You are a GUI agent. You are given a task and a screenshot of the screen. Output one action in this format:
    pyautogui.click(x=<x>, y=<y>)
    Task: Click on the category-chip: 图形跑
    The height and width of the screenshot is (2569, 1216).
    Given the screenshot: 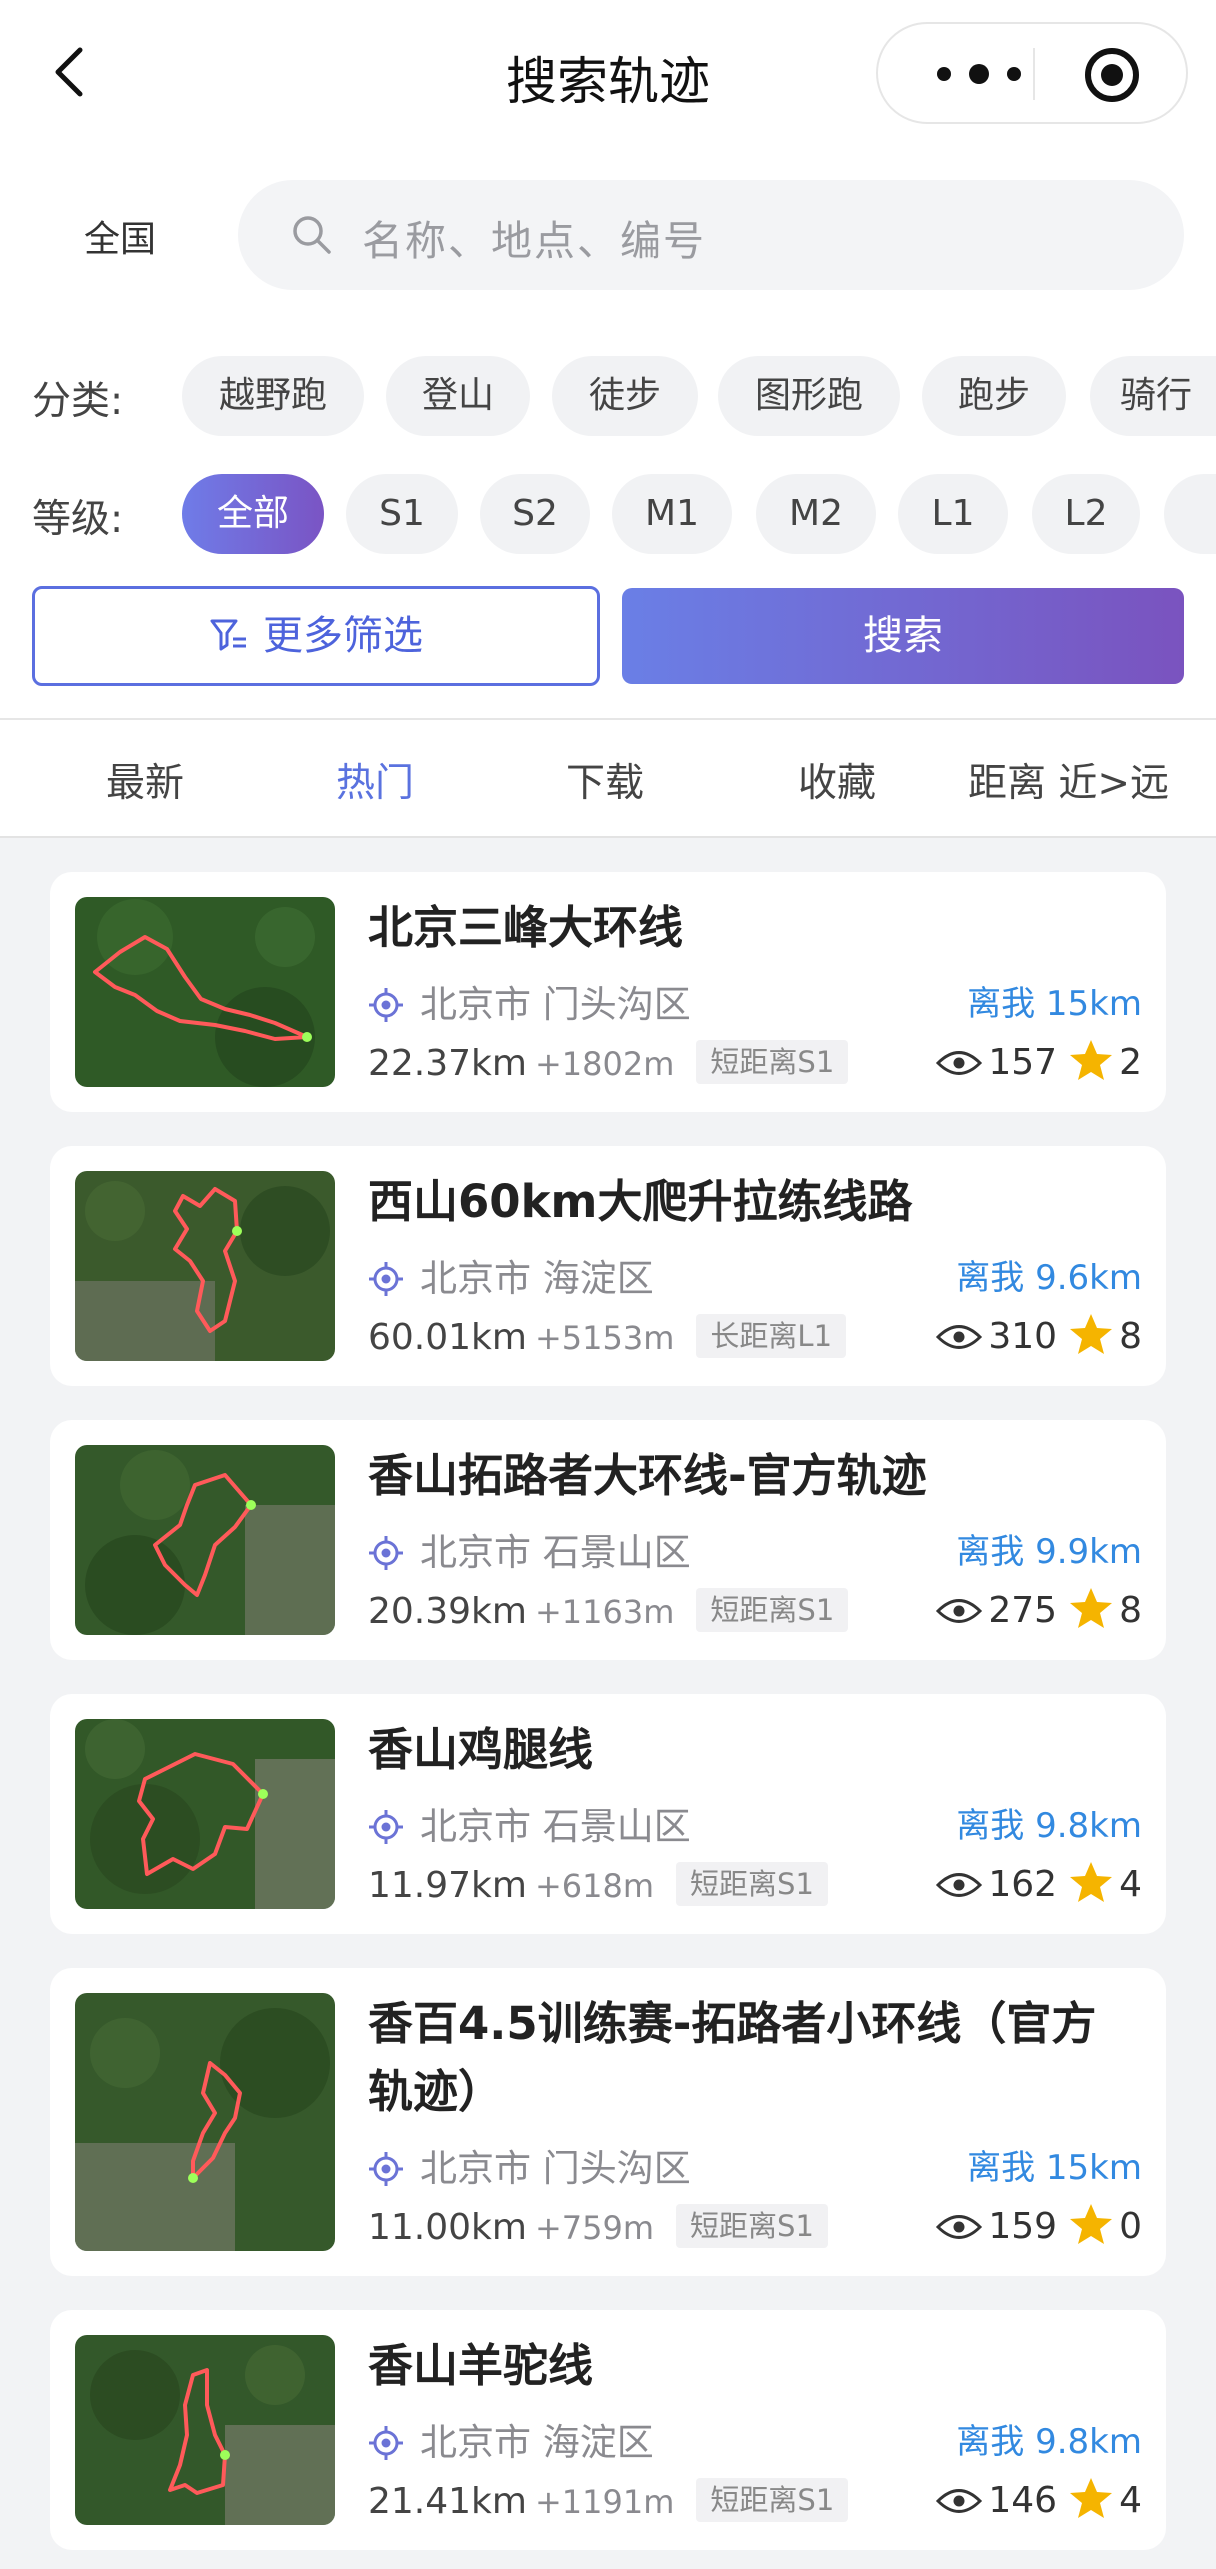 What is the action you would take?
    pyautogui.click(x=809, y=396)
    